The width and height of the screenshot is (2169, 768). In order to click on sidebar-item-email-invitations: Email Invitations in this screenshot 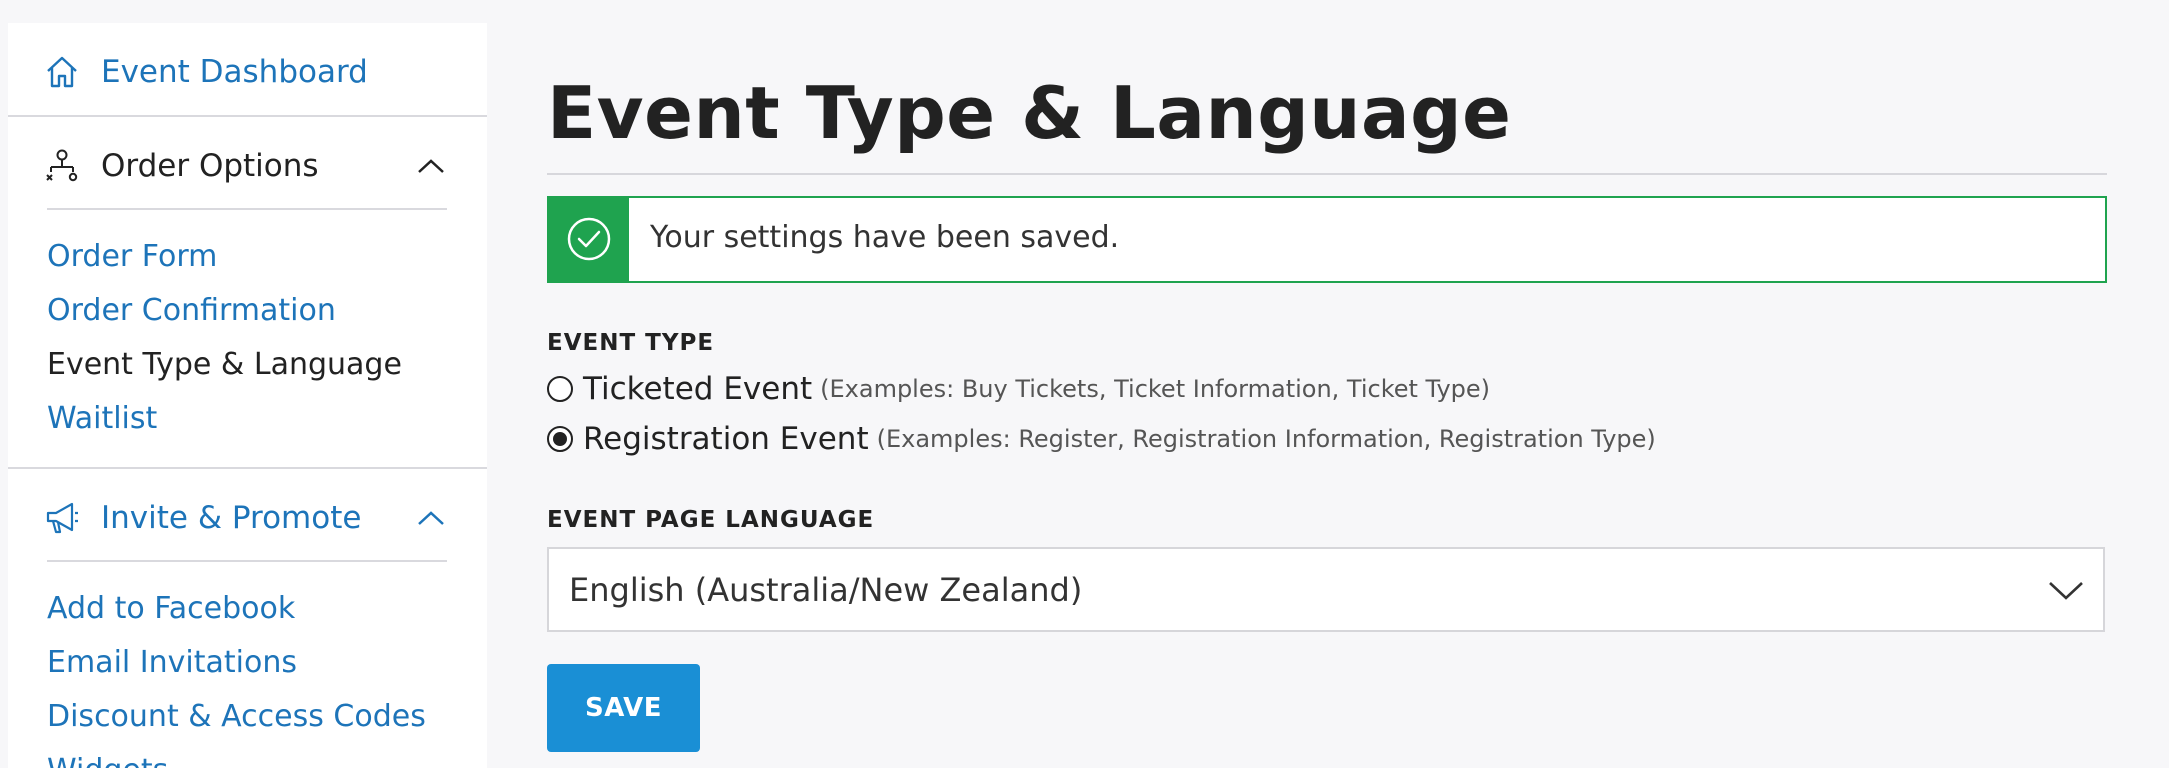, I will do `click(172, 662)`.